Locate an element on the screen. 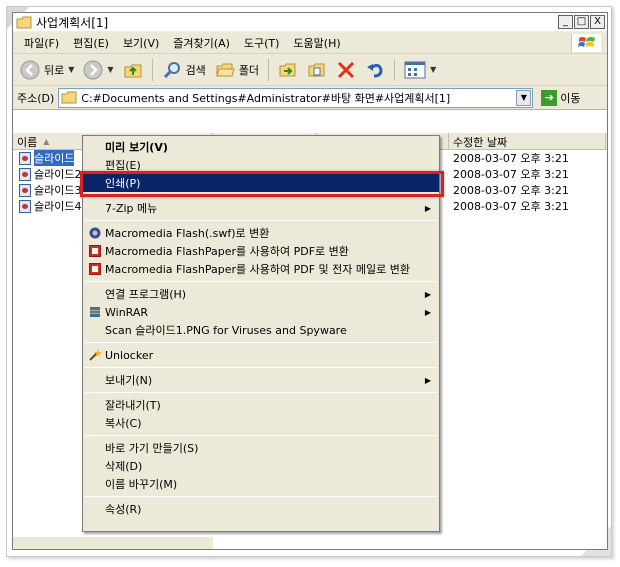 The width and height of the screenshot is (620, 567). menu-tools: 도구(T) is located at coordinates (262, 43).